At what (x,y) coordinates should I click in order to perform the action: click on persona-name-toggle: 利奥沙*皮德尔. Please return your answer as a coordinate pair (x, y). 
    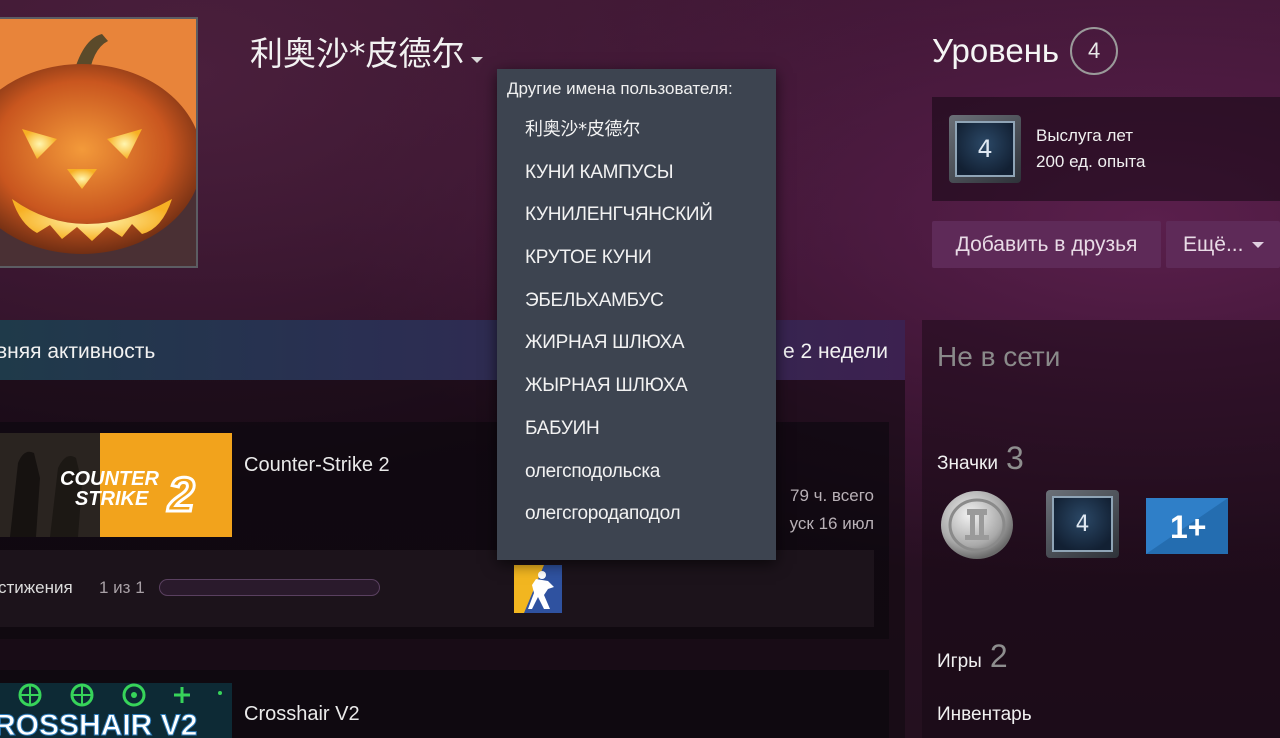
    Looking at the image, I should click on (366, 51).